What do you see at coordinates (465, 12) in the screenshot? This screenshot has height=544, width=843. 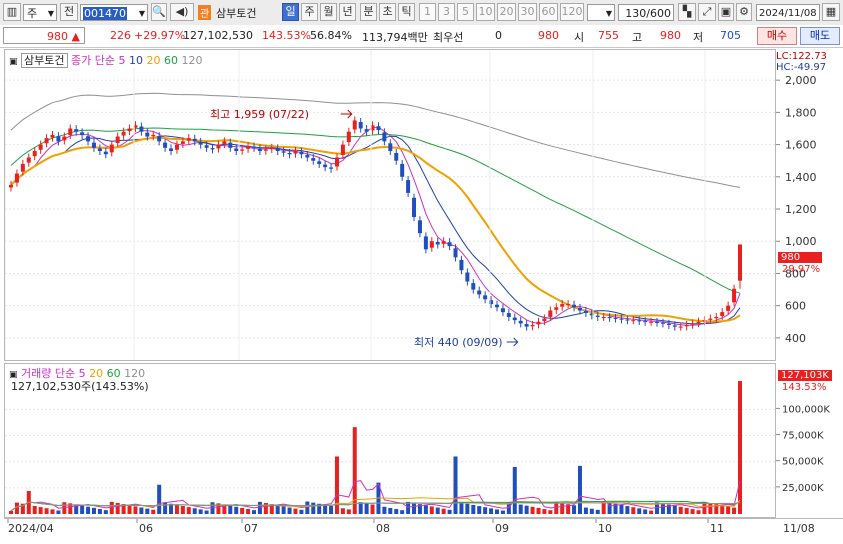 I see `interval-5: 5` at bounding box center [465, 12].